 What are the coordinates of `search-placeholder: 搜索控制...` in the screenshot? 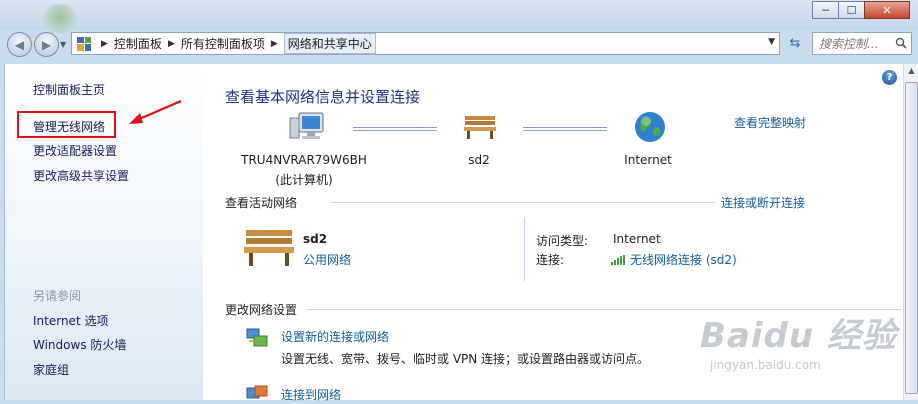 It's located at (849, 44).